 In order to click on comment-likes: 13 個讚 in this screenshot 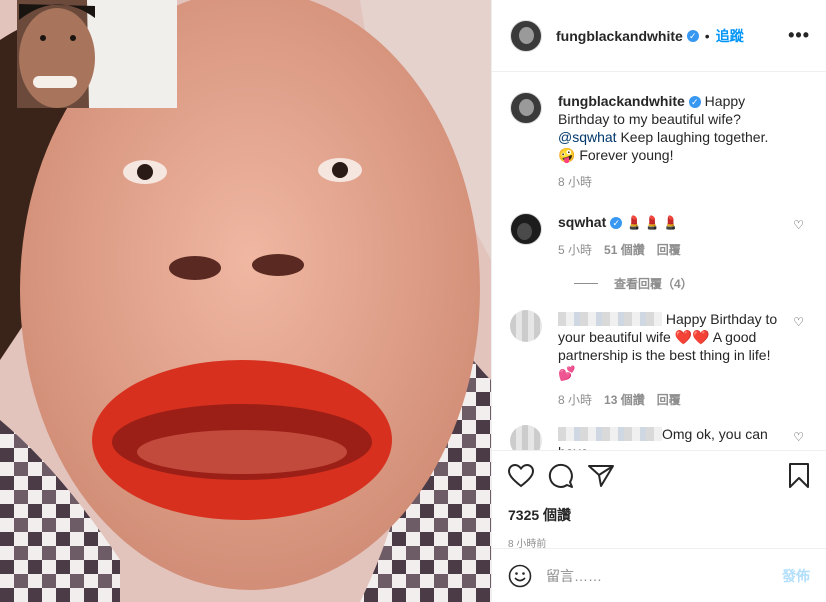, I will do `click(624, 400)`.